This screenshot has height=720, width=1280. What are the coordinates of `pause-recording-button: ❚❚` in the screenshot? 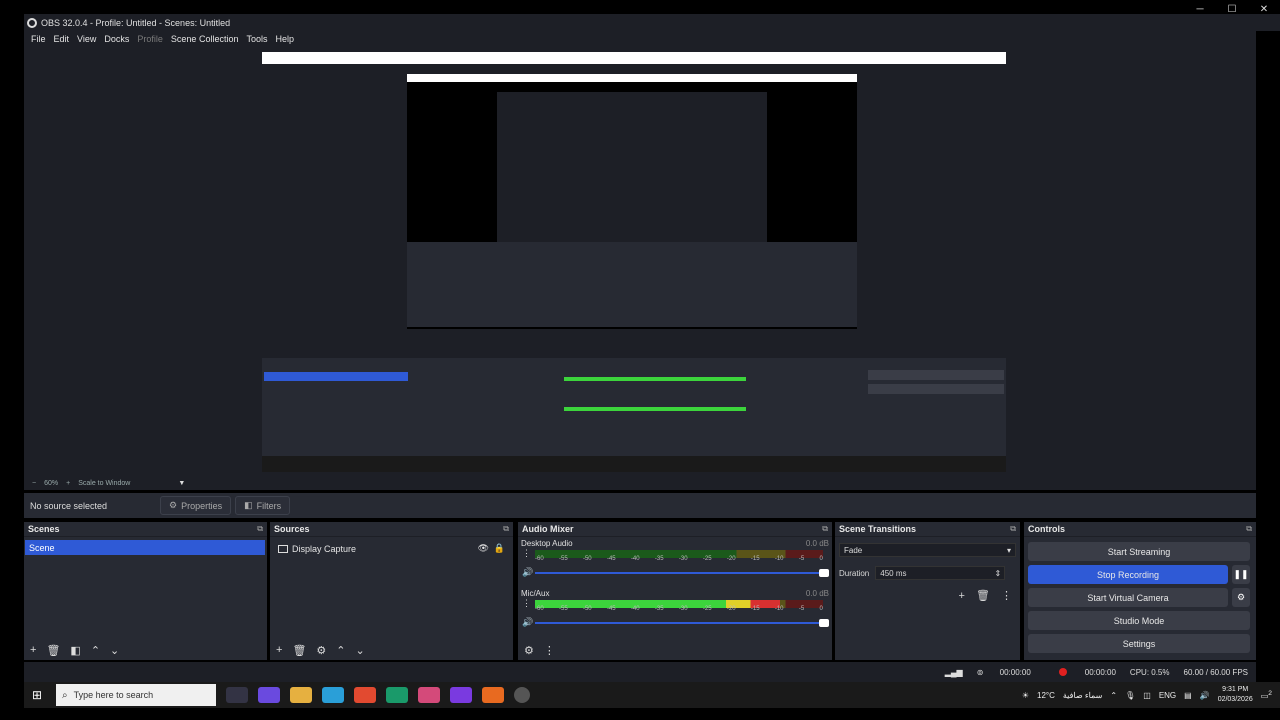 It's located at (1241, 574).